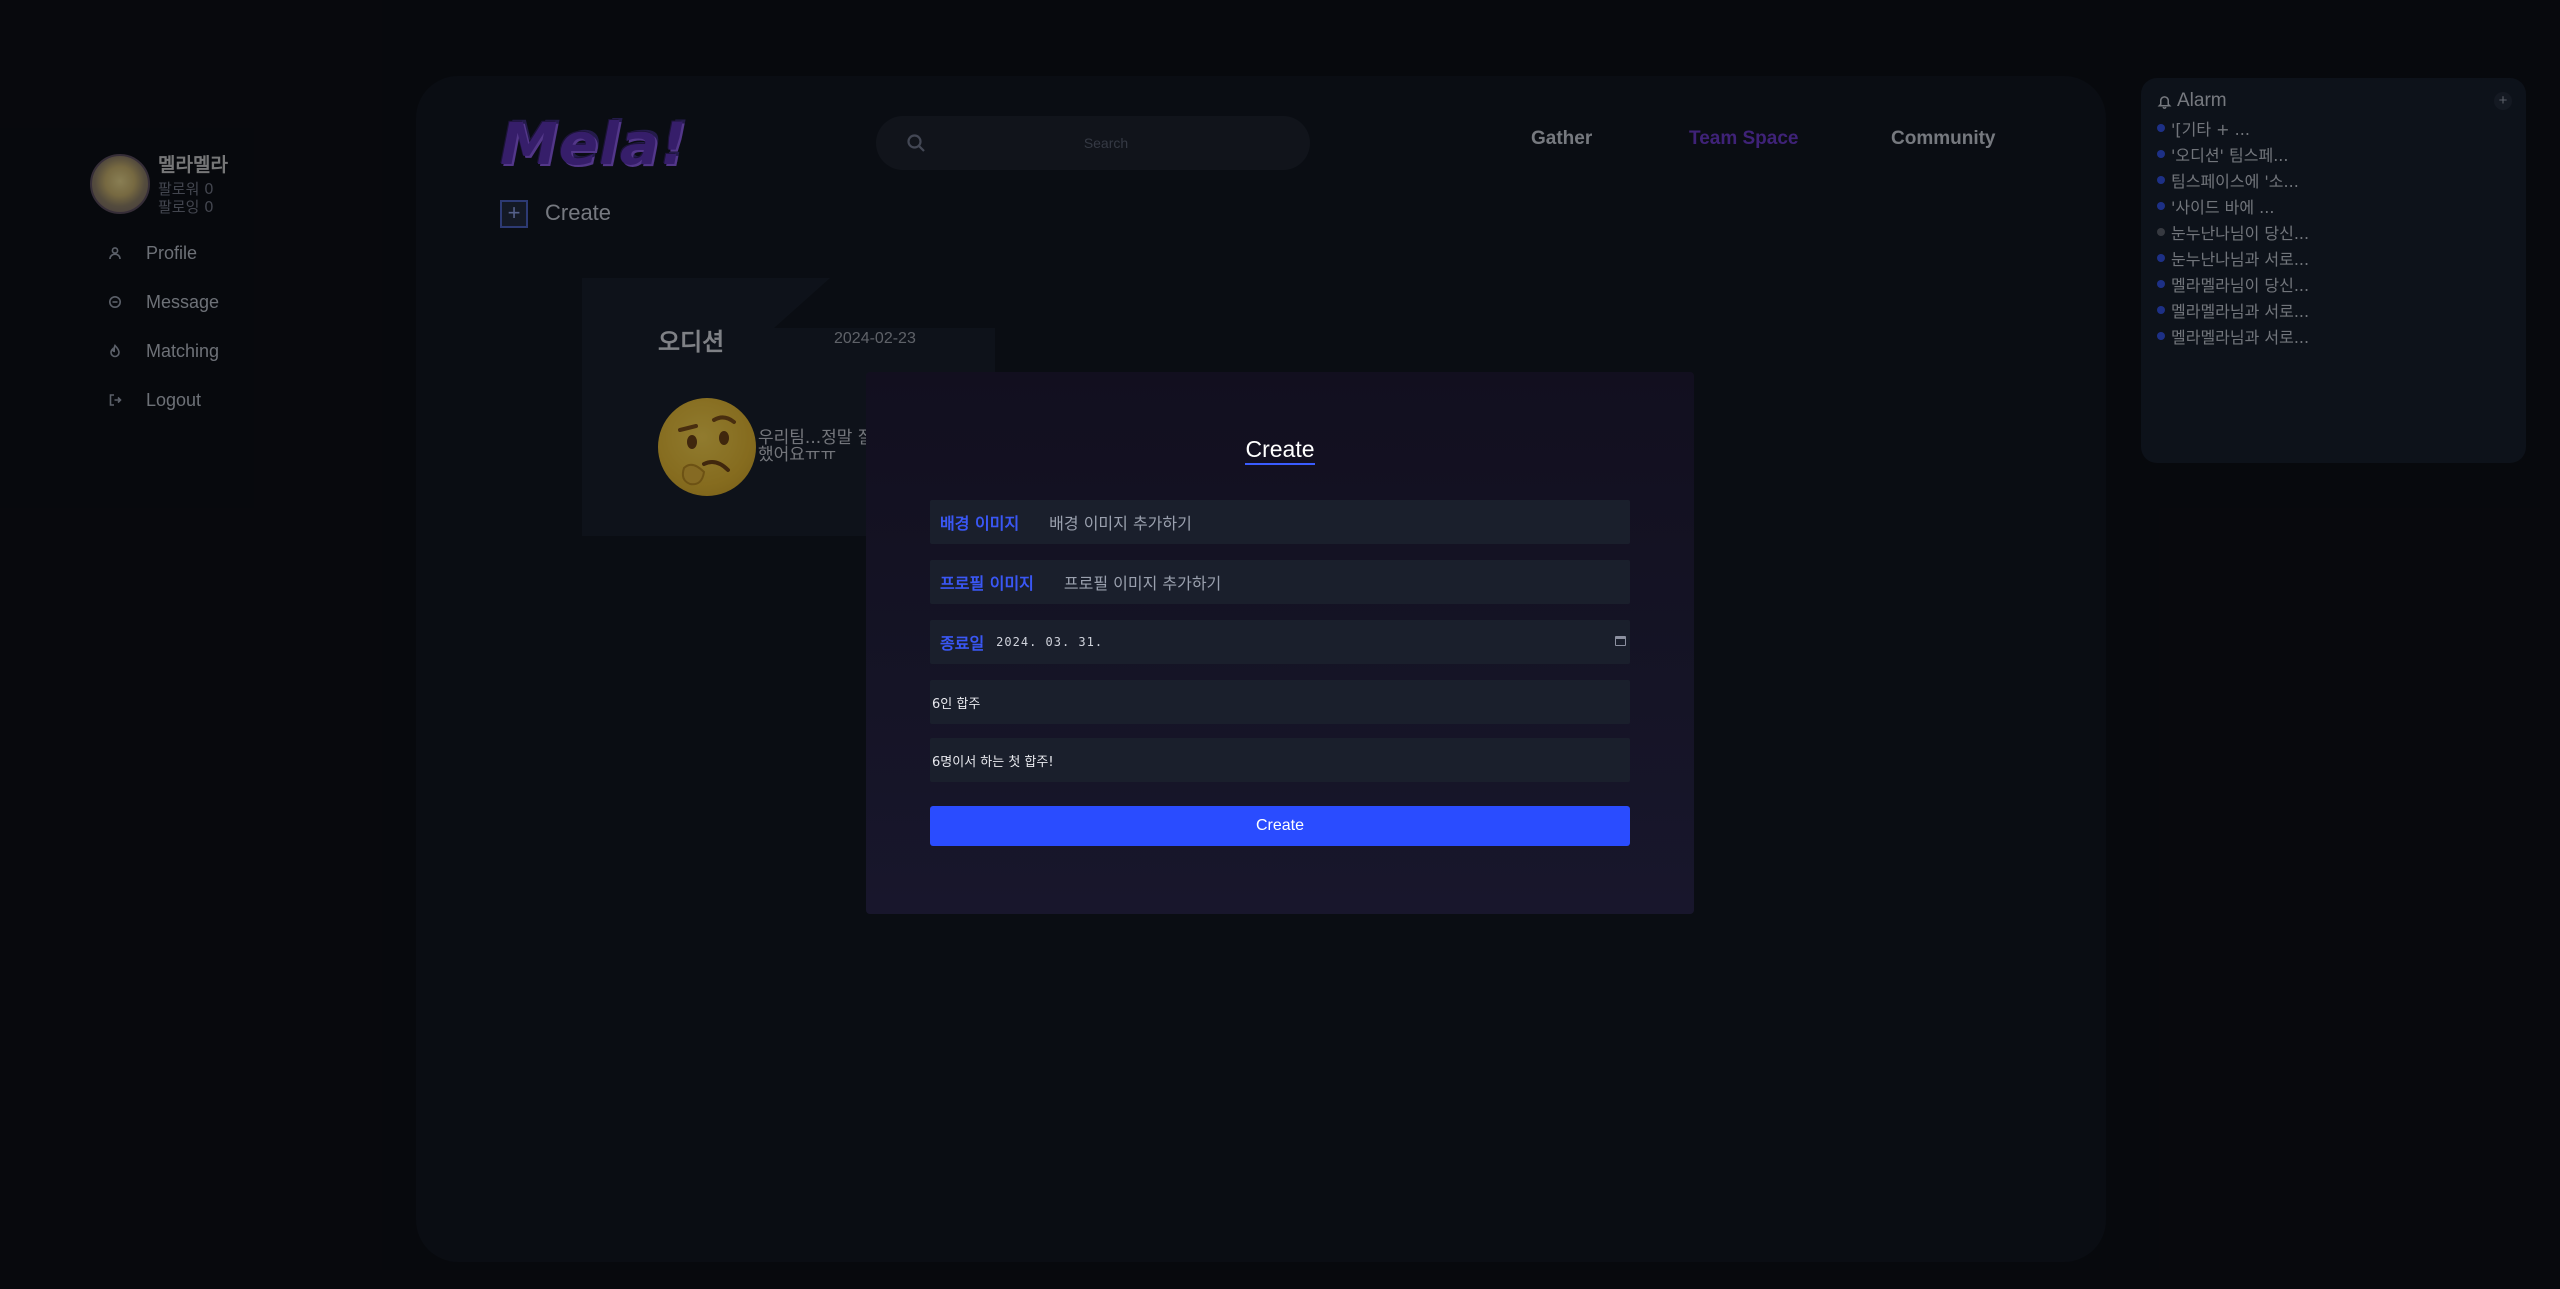 The image size is (2560, 1289). What do you see at coordinates (1280, 826) in the screenshot?
I see `create-submit-button: Create` at bounding box center [1280, 826].